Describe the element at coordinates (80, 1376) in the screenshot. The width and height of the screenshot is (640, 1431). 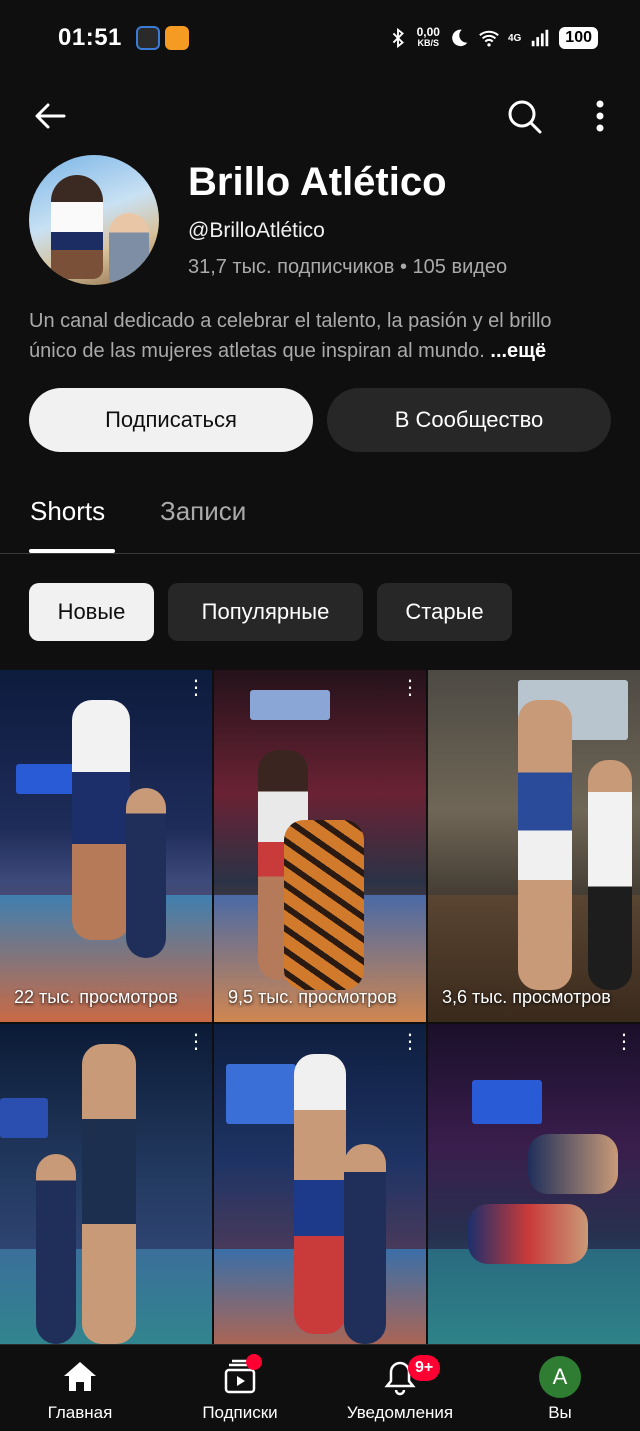
I see `home-icon` at that location.